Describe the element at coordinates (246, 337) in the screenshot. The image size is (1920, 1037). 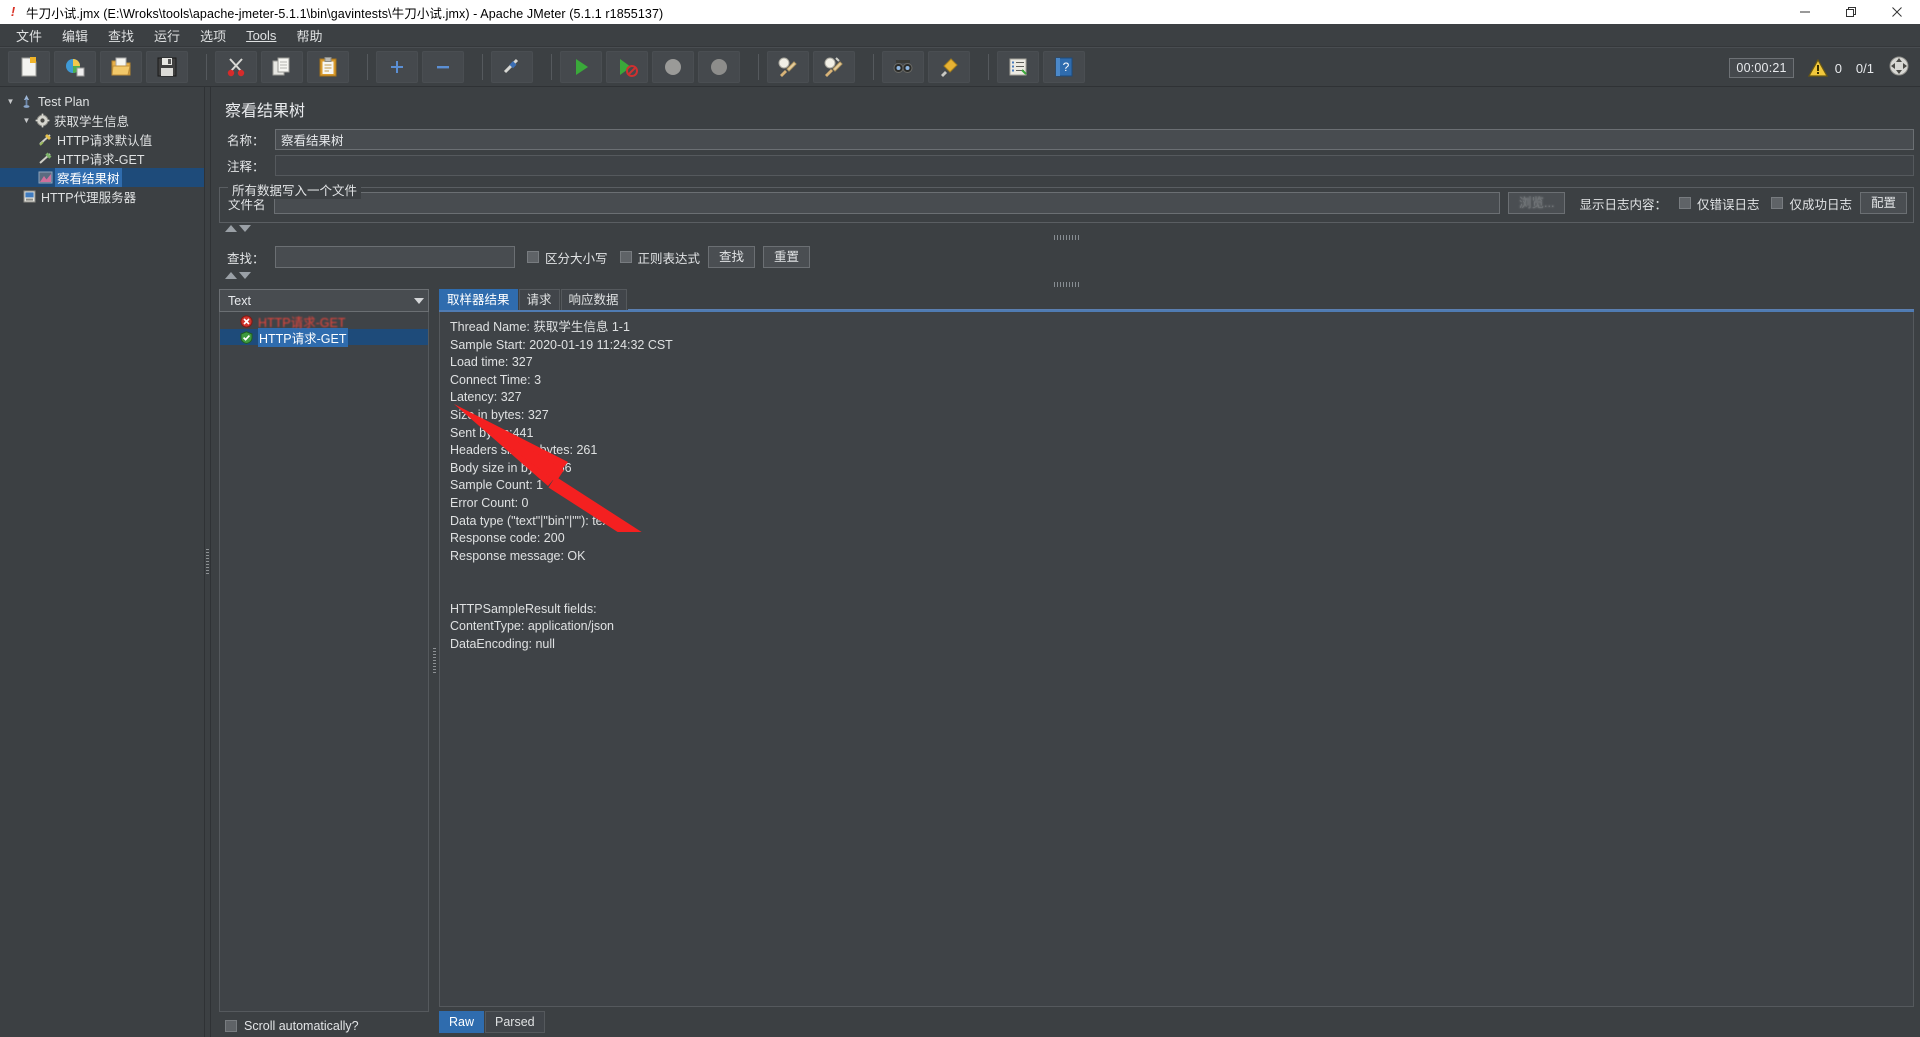
I see `success-shield-icon` at that location.